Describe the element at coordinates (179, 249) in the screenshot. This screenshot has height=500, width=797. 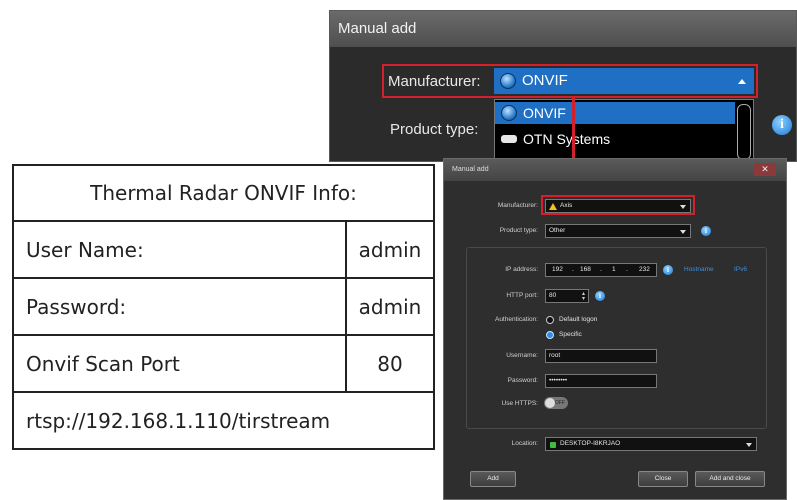
I see `row-label-username: User Name:` at that location.